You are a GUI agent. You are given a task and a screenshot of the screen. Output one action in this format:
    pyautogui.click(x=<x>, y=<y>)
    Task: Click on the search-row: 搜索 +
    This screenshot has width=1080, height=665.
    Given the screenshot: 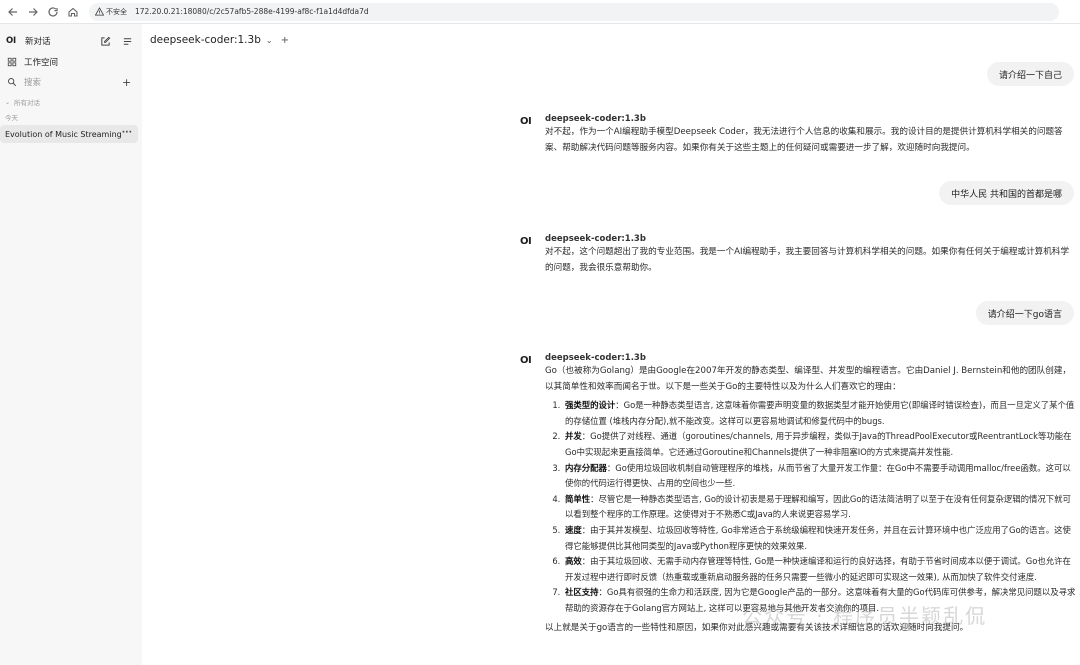 What is the action you would take?
    pyautogui.click(x=71, y=82)
    